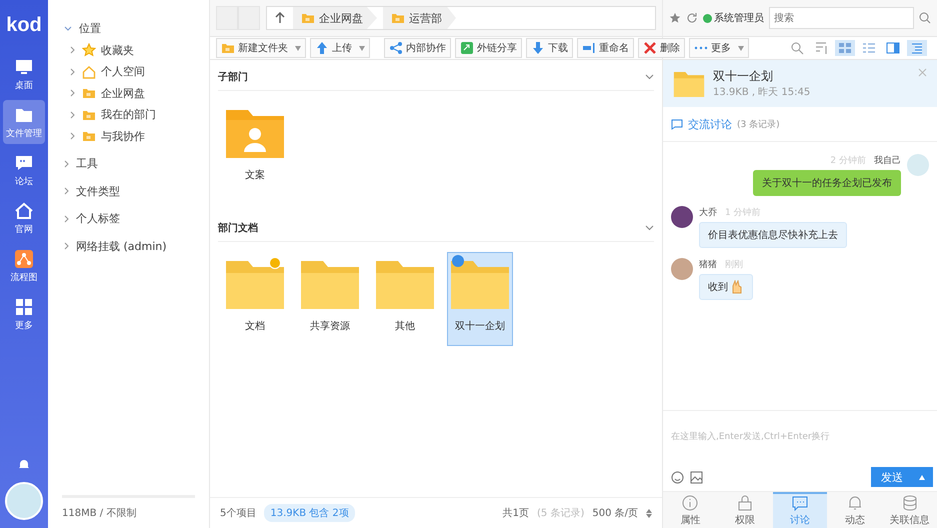 This screenshot has height=528, width=937. I want to click on bell-icon, so click(24, 464).